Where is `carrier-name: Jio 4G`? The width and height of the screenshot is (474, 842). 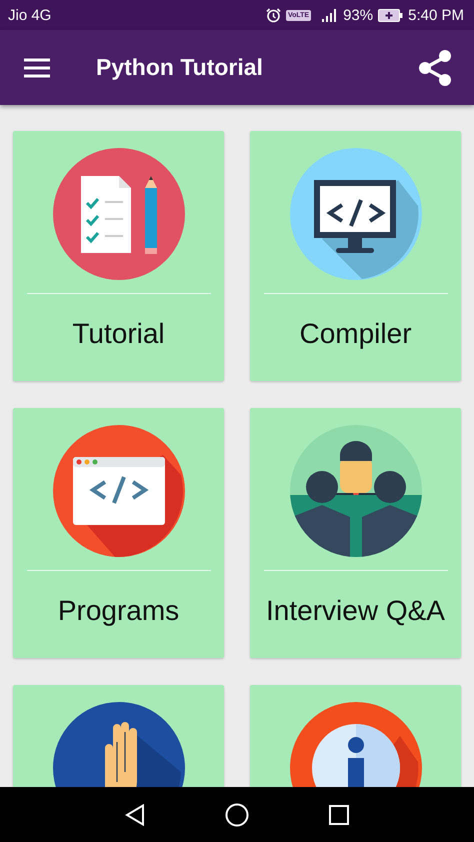
carrier-name: Jio 4G is located at coordinates (30, 15).